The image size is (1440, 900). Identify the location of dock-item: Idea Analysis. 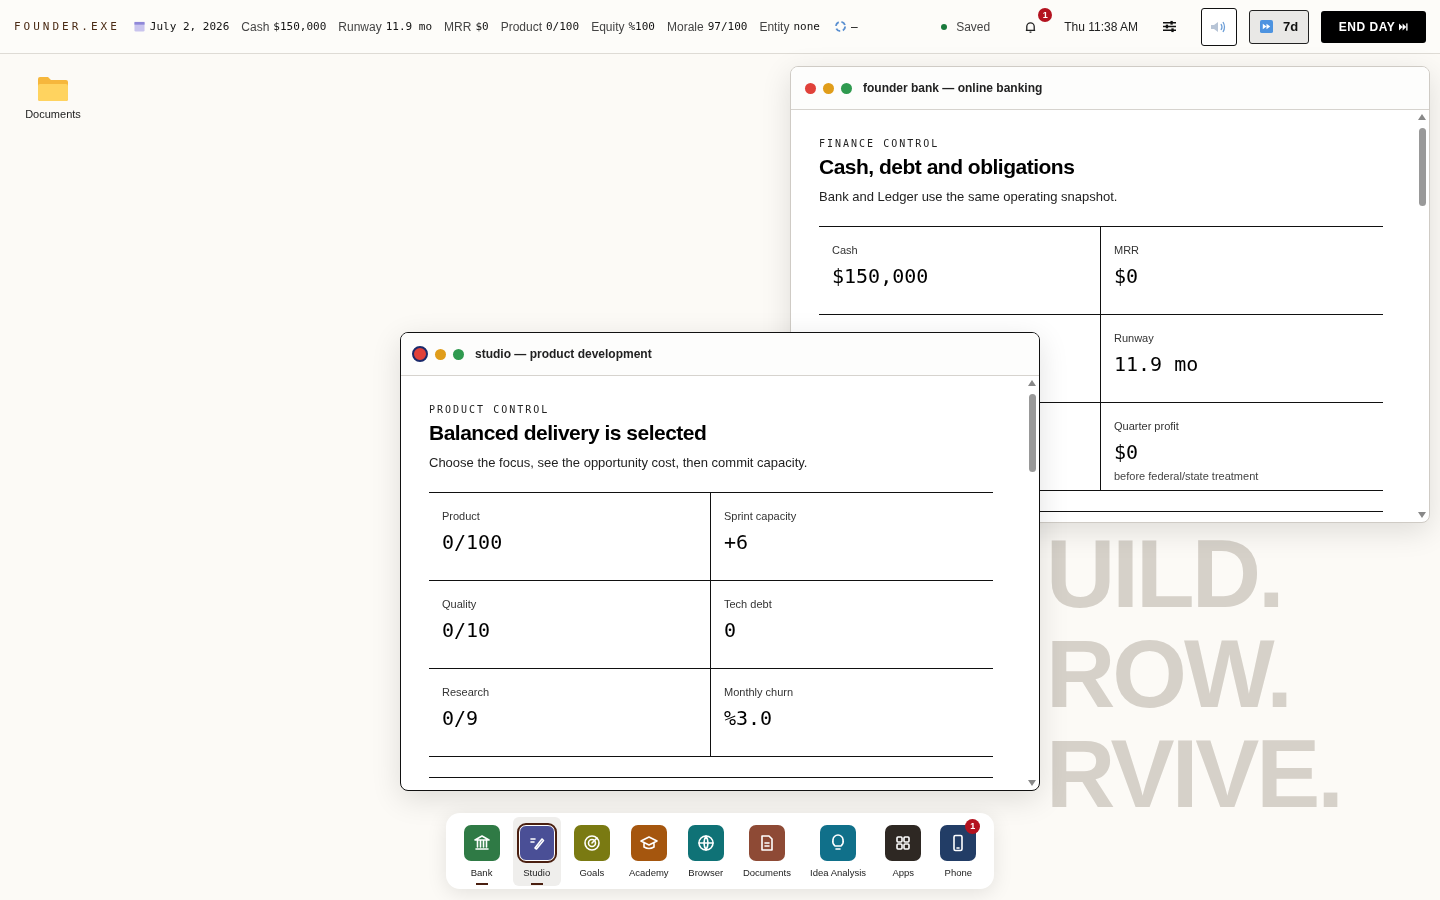
(838, 851).